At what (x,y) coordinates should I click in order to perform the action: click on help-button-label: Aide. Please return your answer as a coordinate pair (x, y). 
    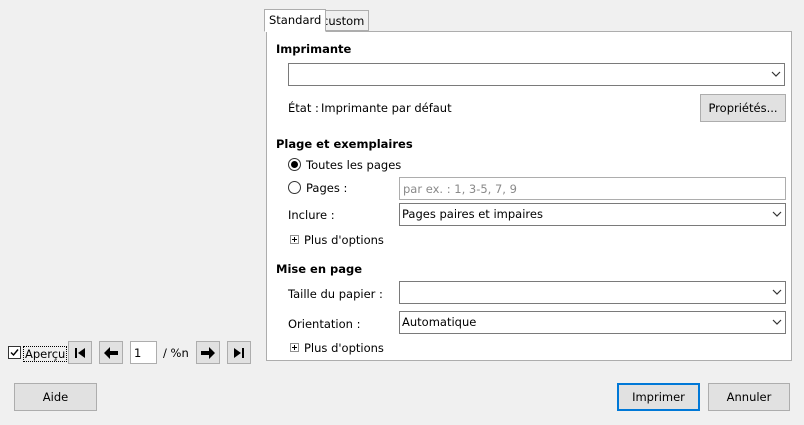
    Looking at the image, I should click on (55, 397).